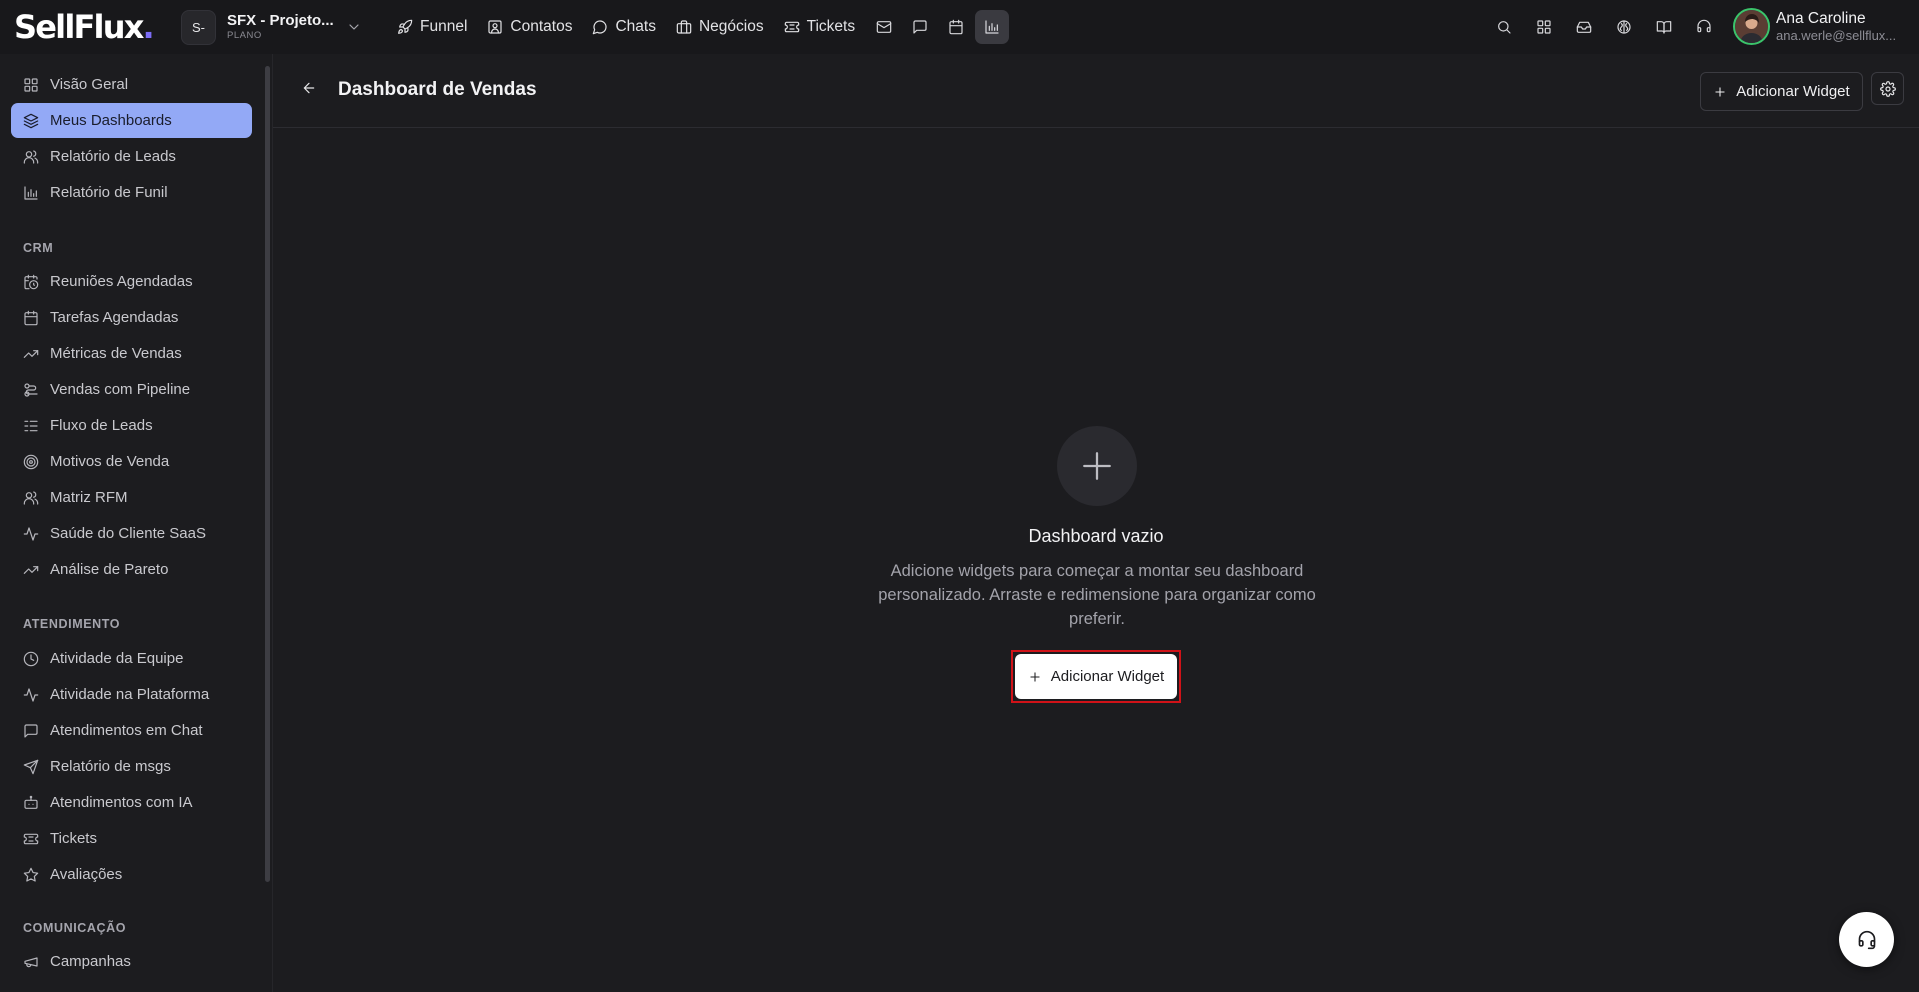 This screenshot has height=992, width=1919. I want to click on sidebar-item-relatorio-leads: Relatório de Leads, so click(131, 156).